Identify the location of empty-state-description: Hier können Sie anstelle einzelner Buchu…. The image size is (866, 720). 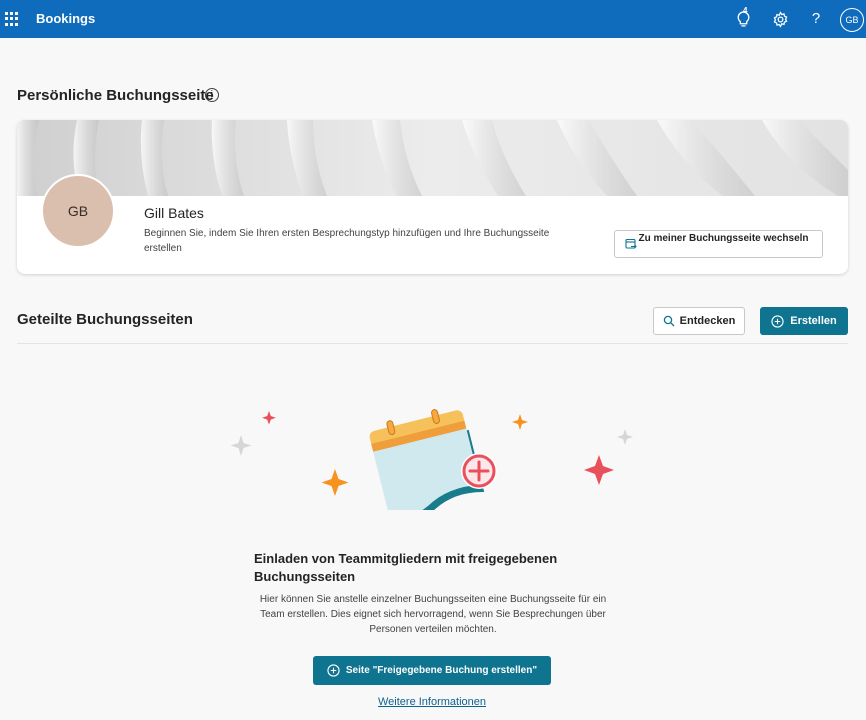
(433, 614).